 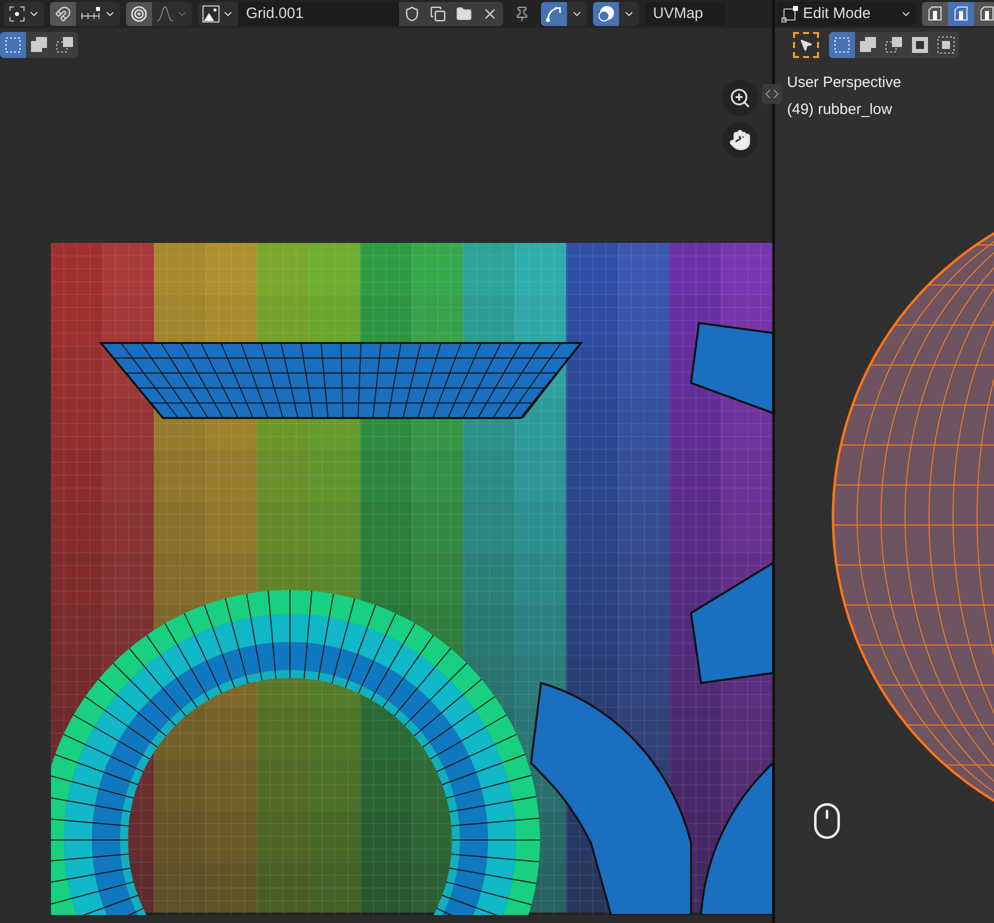 I want to click on proportional-toggle, so click(x=139, y=14).